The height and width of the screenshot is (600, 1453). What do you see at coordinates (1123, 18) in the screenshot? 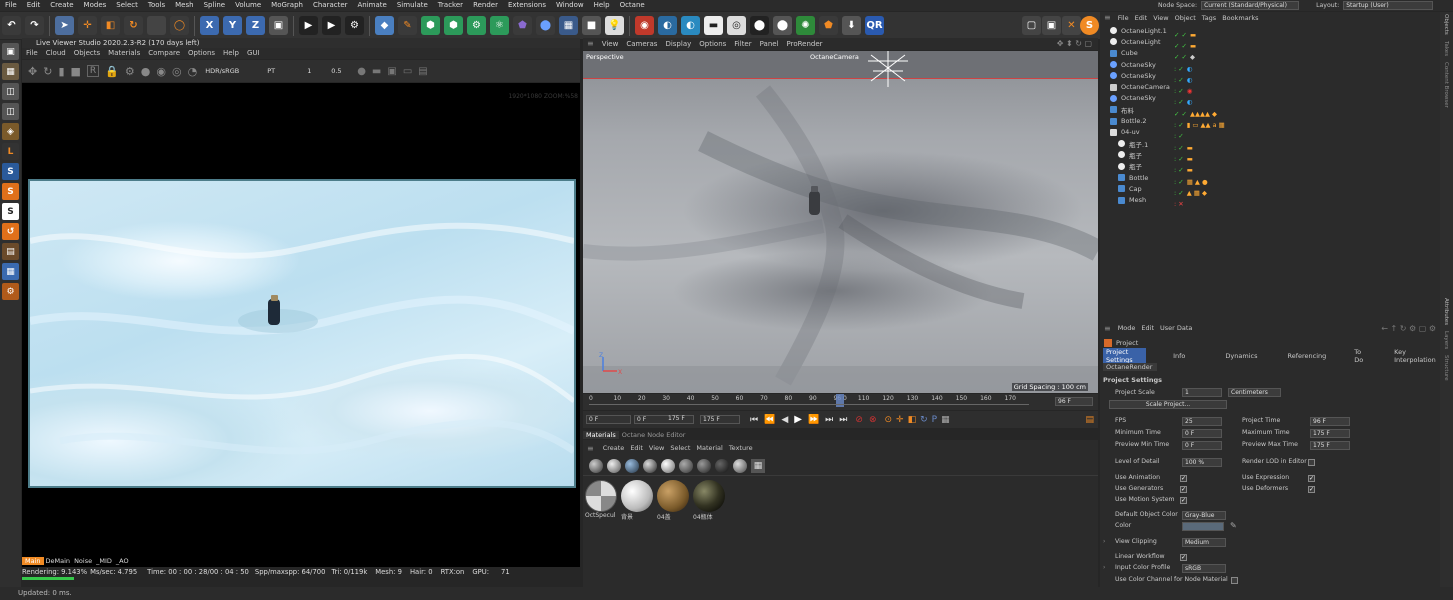
I see `om-menu-file: File` at bounding box center [1123, 18].